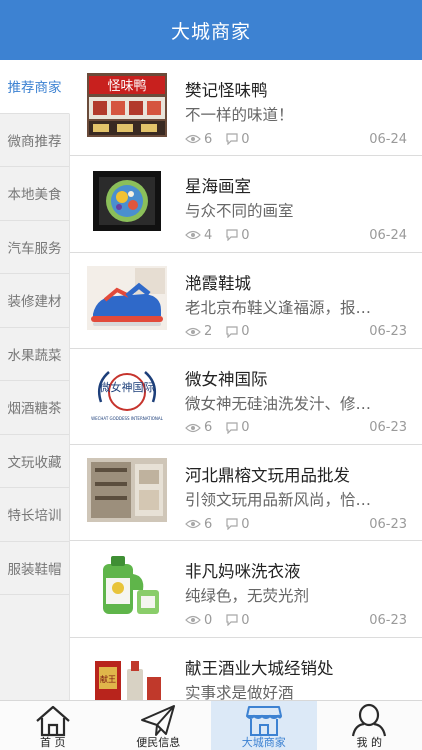  What do you see at coordinates (53, 742) in the screenshot?
I see `tab-label: 首 页` at bounding box center [53, 742].